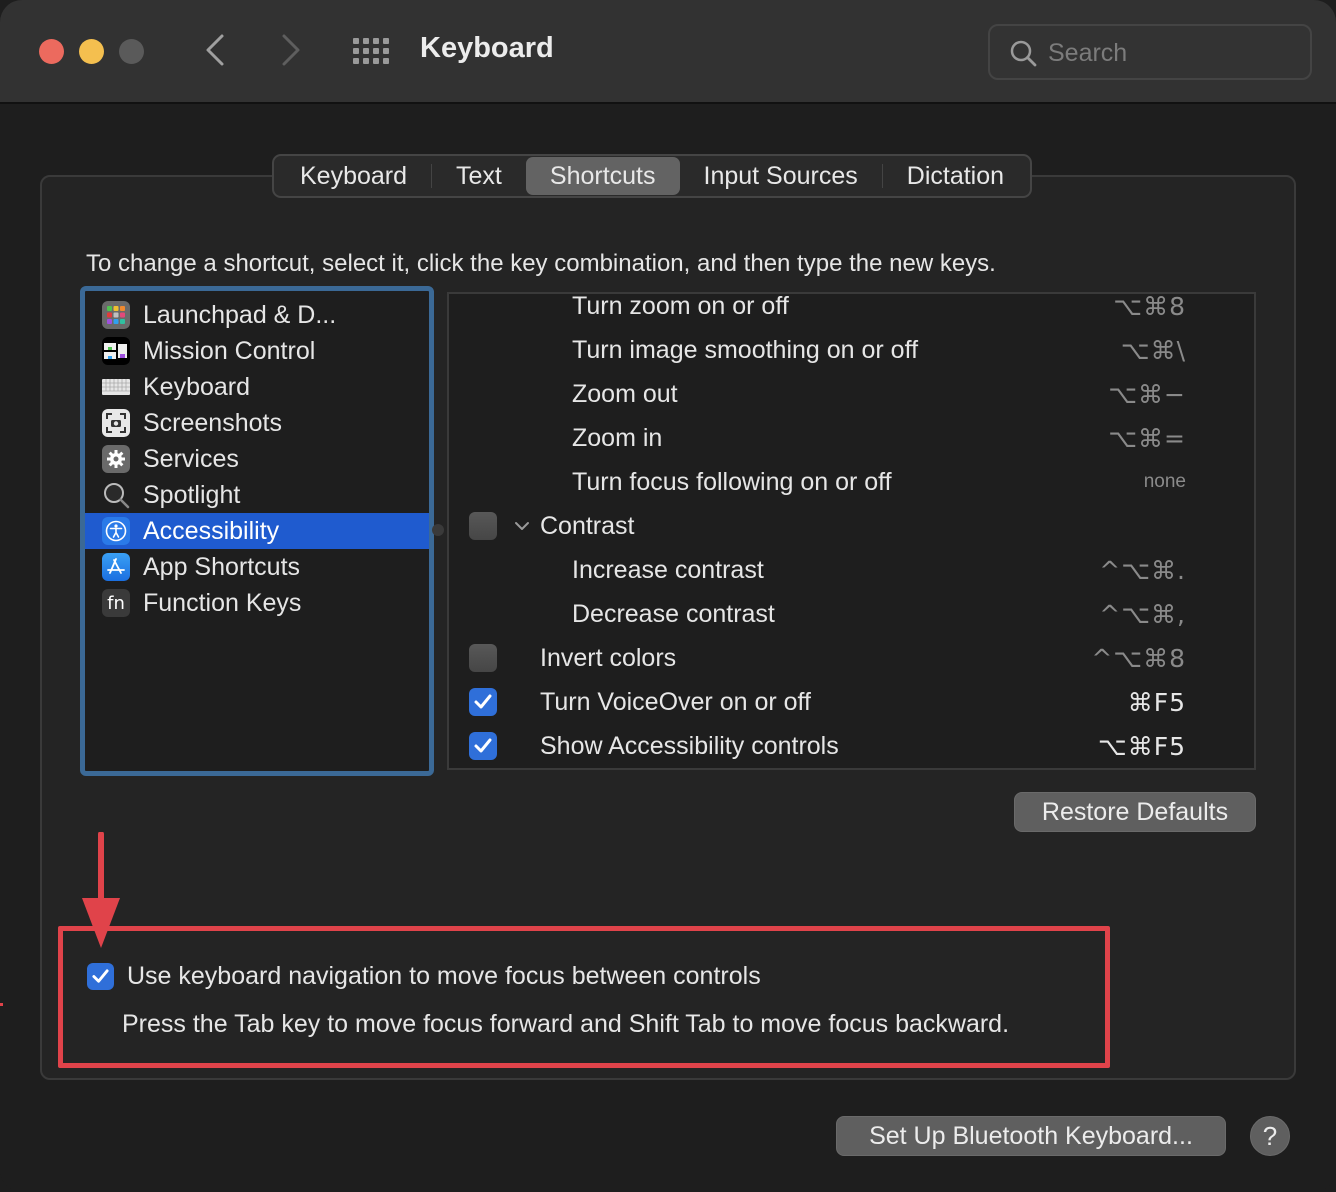 This screenshot has height=1192, width=1336. What do you see at coordinates (1142, 614) in the screenshot?
I see `shortcut-keys: ^⌥⌘,` at bounding box center [1142, 614].